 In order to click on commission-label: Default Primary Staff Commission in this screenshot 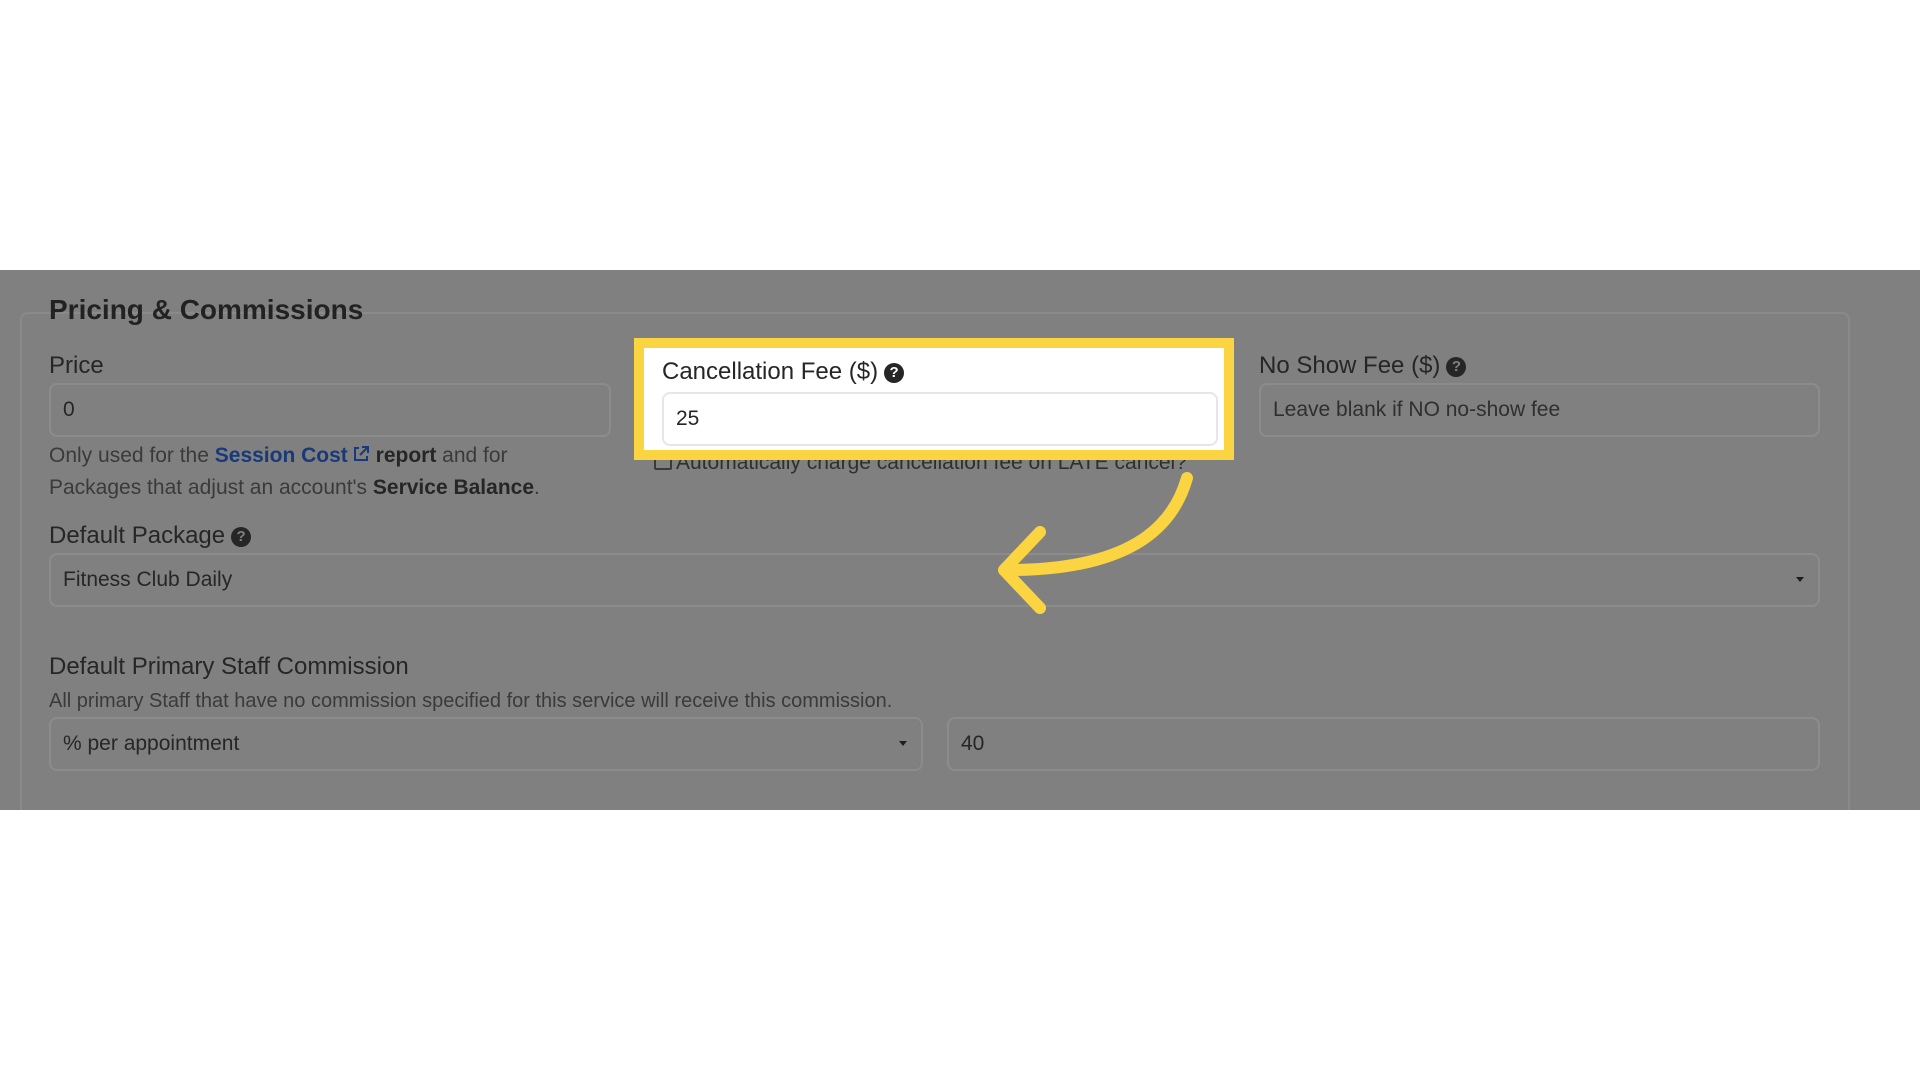, I will do `click(229, 666)`.